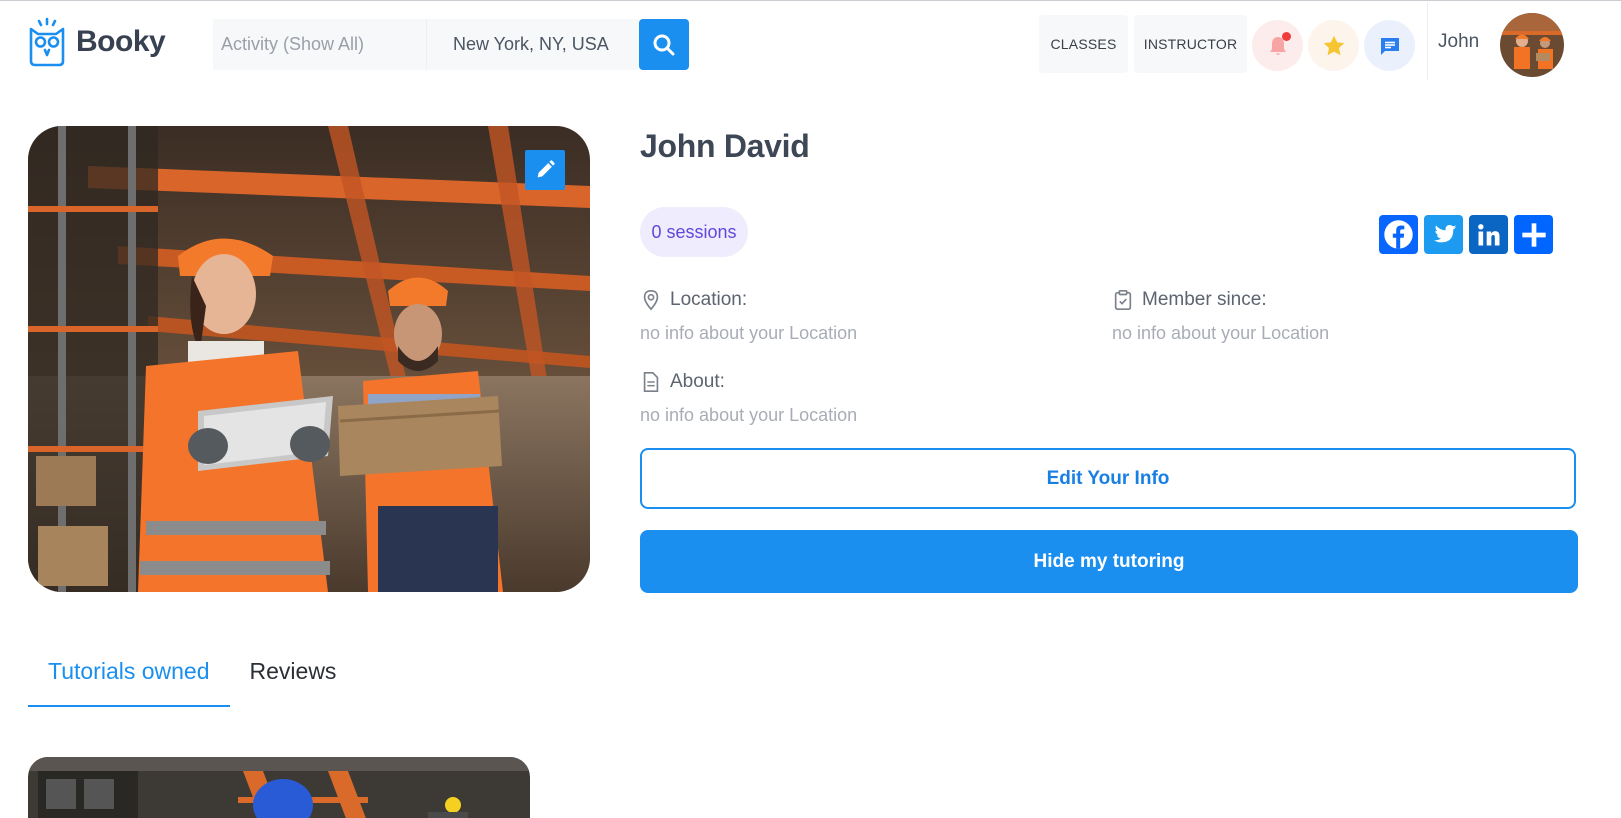 This screenshot has width=1621, height=818. Describe the element at coordinates (47, 42) in the screenshot. I see `owl-logo-icon` at that location.